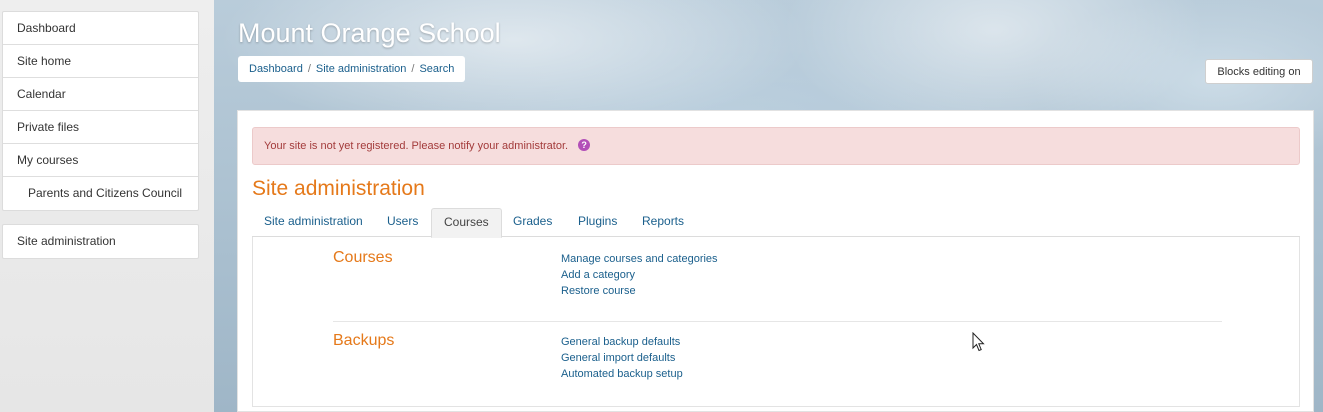 The width and height of the screenshot is (1323, 412). Describe the element at coordinates (100, 127) in the screenshot. I see `nav-item-private-files: Private files` at that location.